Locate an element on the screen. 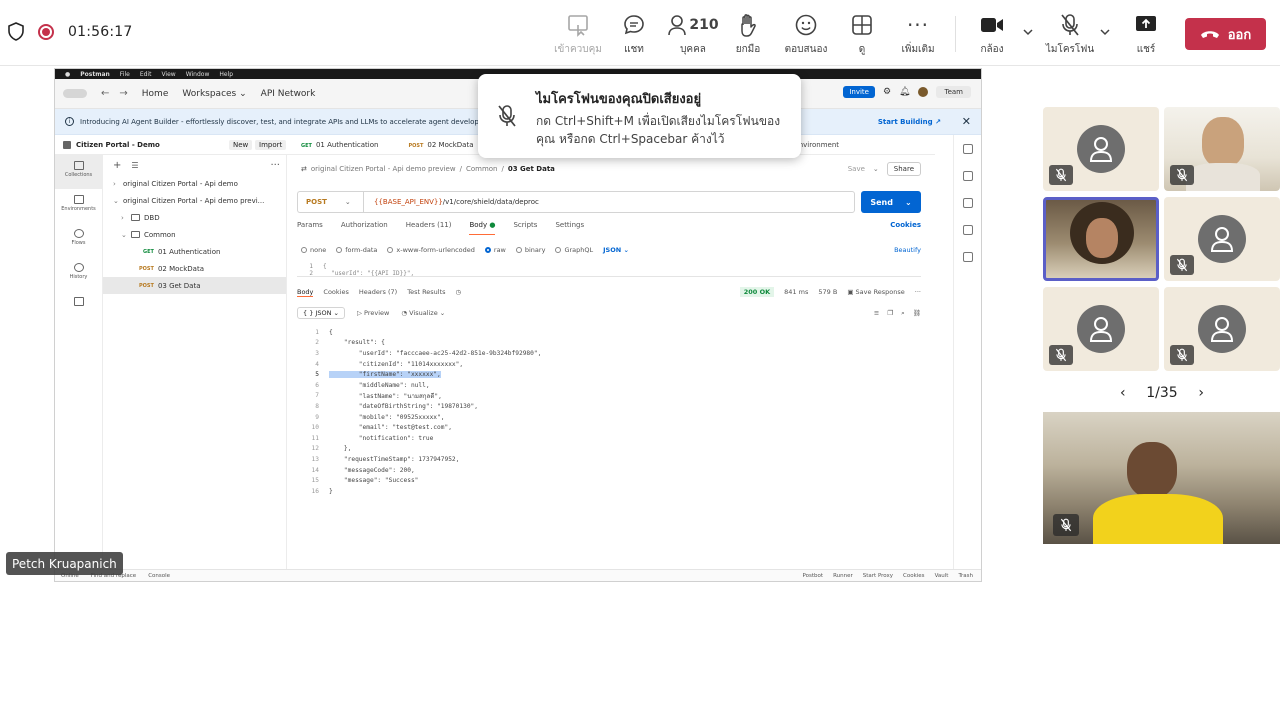 The width and height of the screenshot is (1280, 720). save-button: Save is located at coordinates (856, 169).